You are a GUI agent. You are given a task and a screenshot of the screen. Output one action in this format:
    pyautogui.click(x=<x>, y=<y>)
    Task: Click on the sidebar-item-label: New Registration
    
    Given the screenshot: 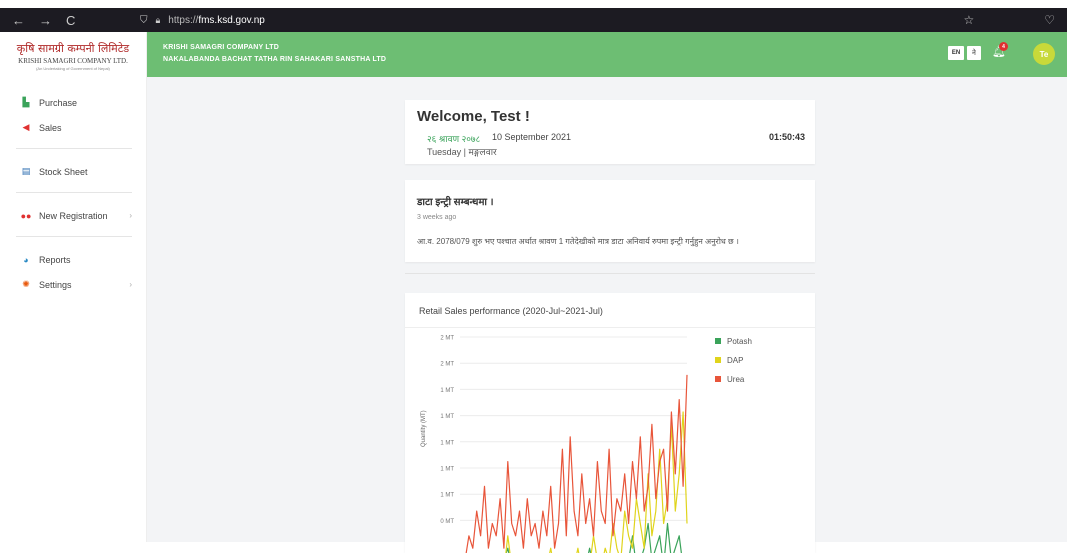 What is the action you would take?
    pyautogui.click(x=73, y=216)
    